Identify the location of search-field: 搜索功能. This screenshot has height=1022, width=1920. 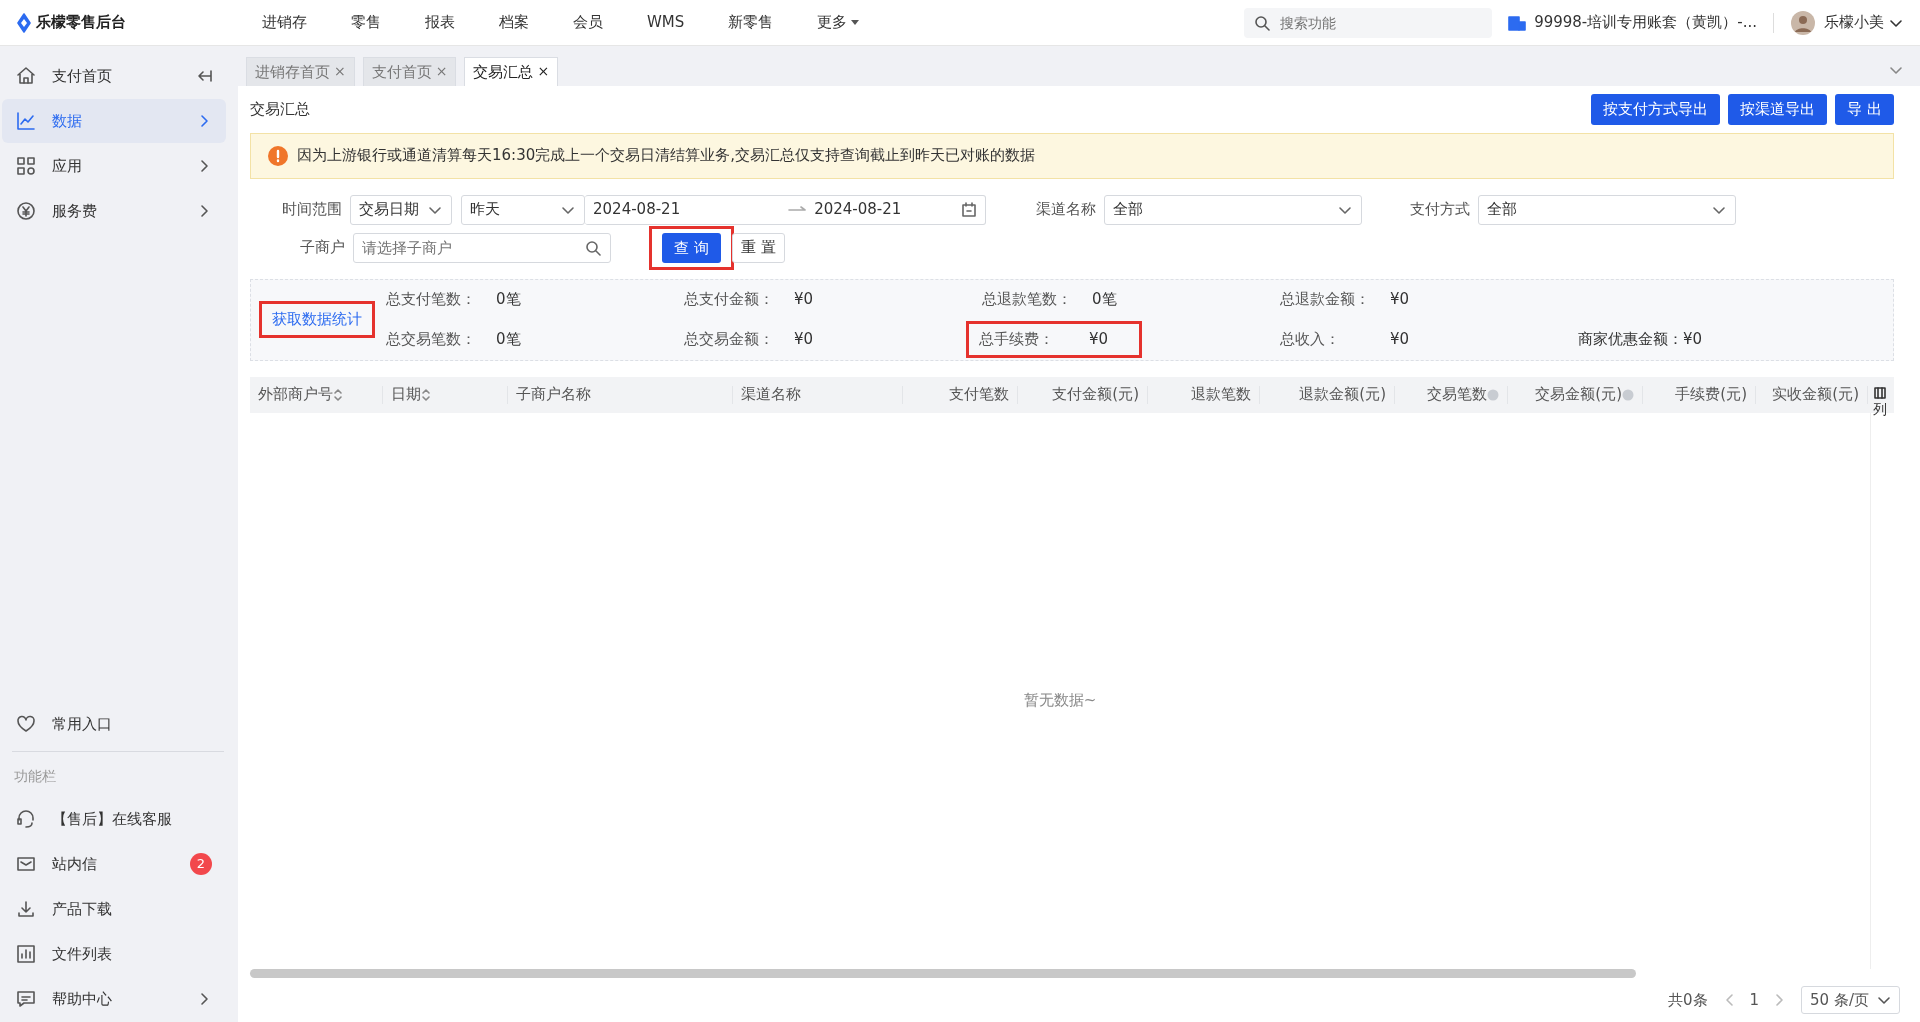
(1368, 22).